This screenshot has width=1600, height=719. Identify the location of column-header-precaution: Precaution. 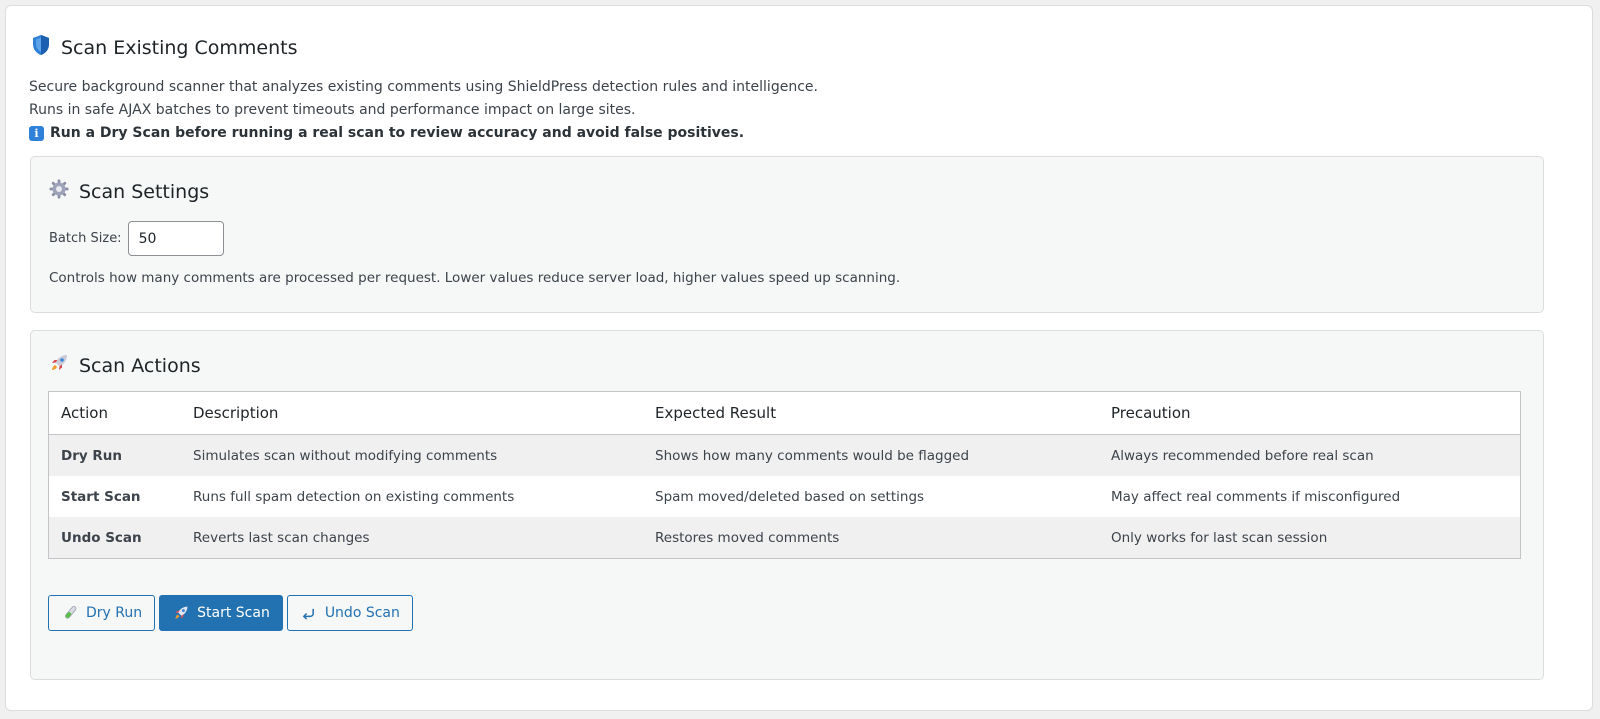
(1310, 413).